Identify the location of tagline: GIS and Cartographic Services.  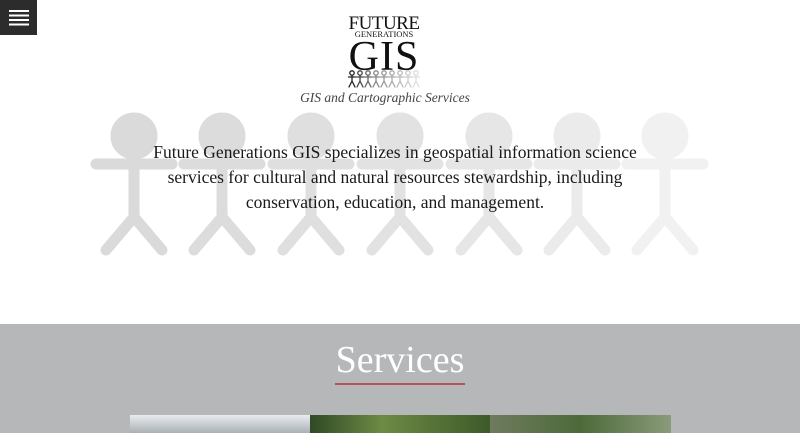
(385, 97).